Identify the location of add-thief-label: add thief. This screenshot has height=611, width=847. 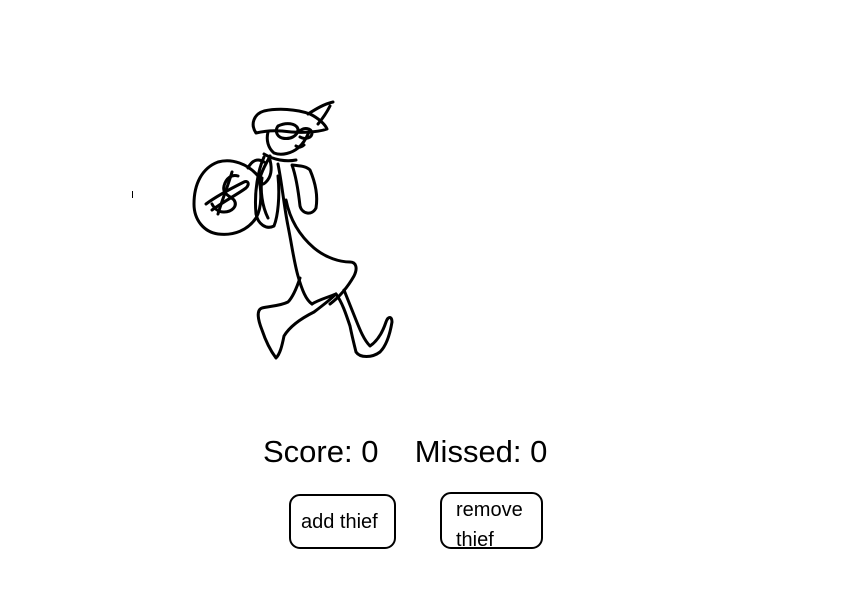
(339, 522).